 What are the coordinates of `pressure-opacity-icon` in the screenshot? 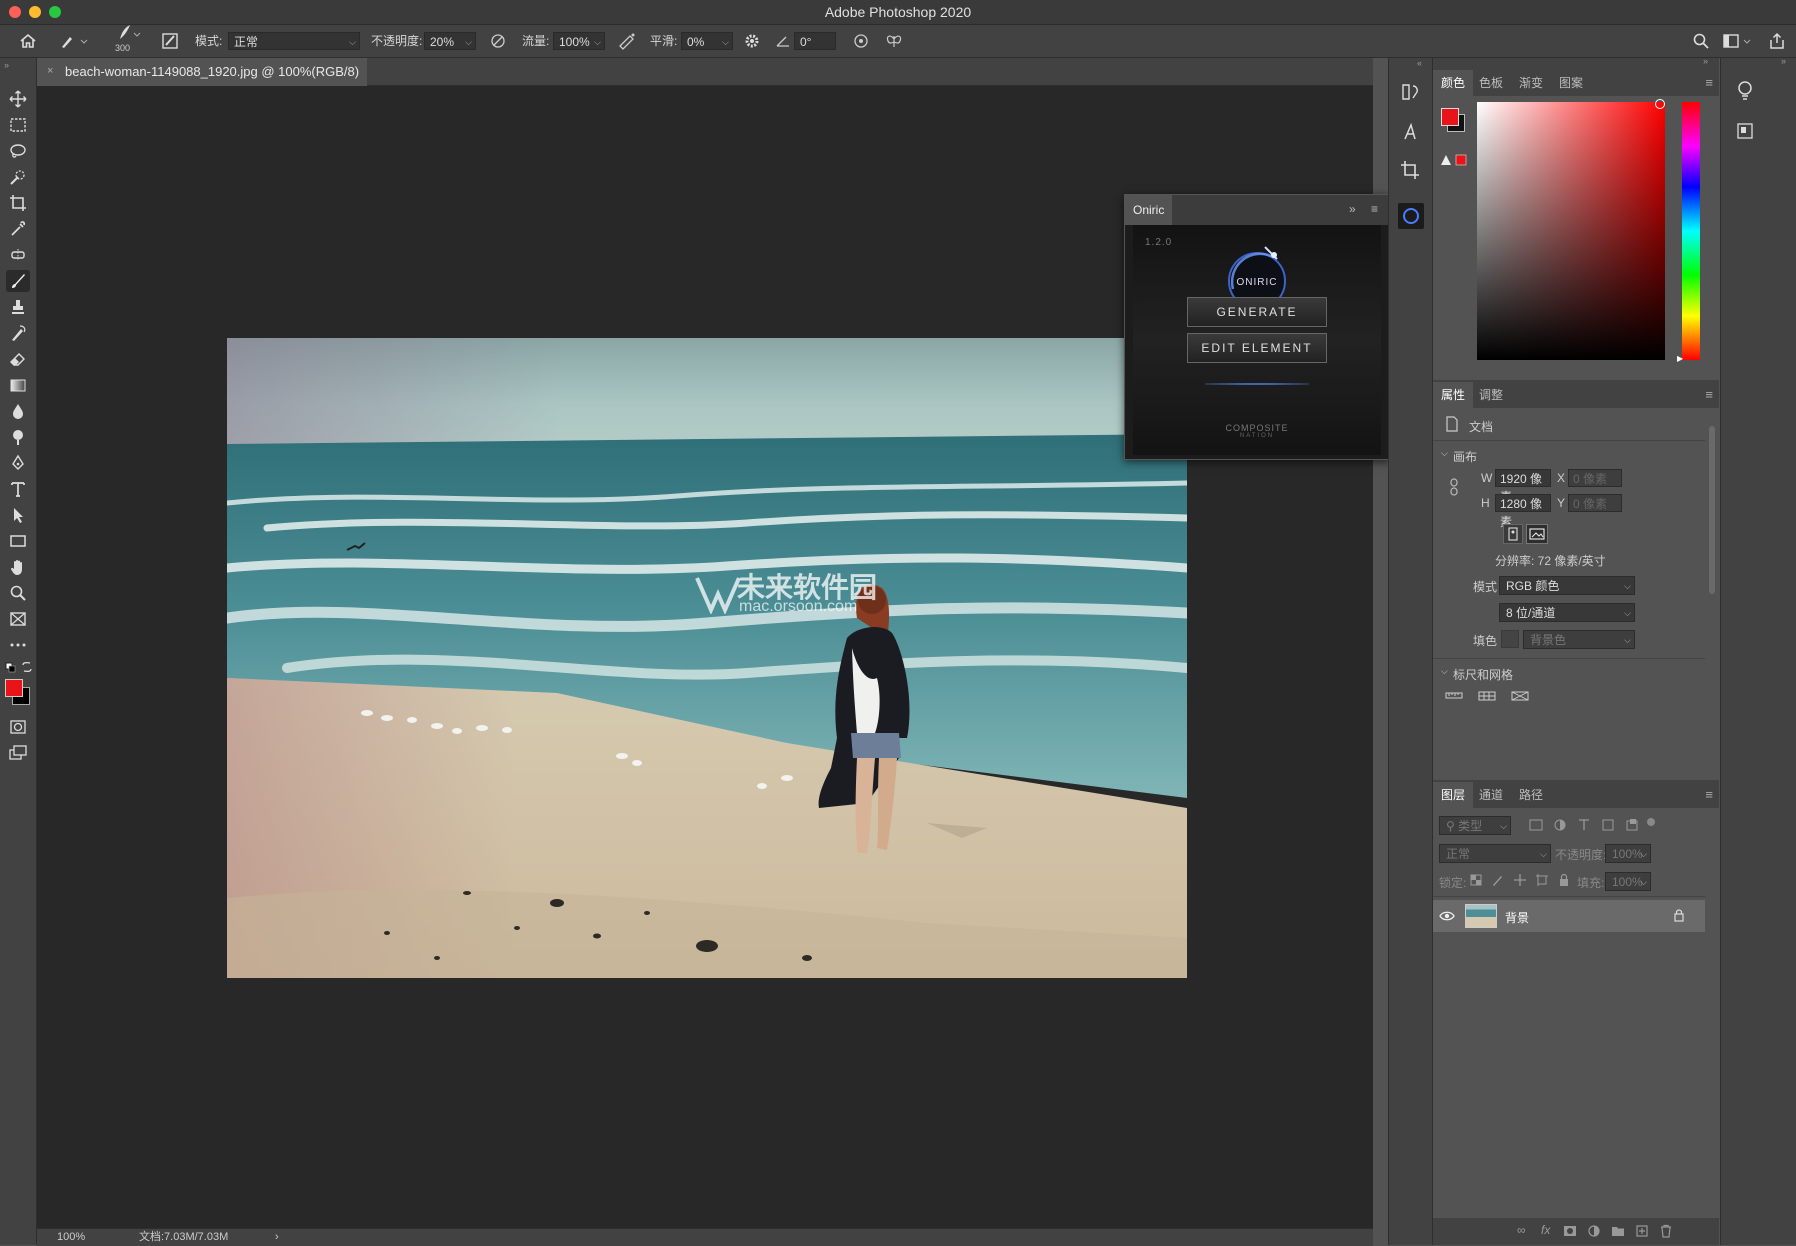 It's located at (498, 41).